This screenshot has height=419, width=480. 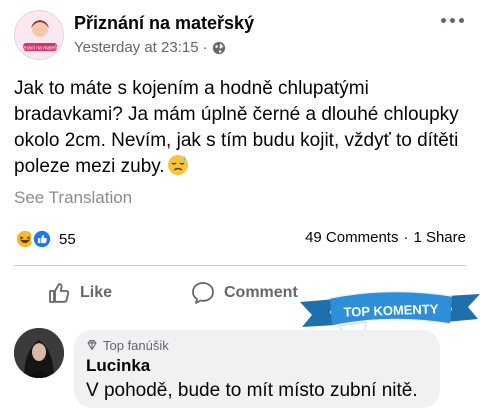 I want to click on commenter-avatar, so click(x=39, y=353).